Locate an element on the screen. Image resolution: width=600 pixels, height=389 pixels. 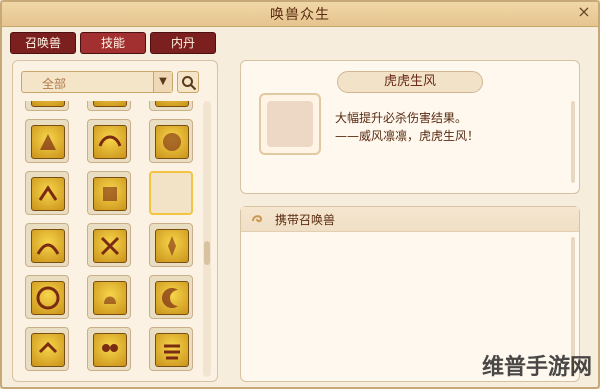
scrollbar-thumb is located at coordinates (207, 253).